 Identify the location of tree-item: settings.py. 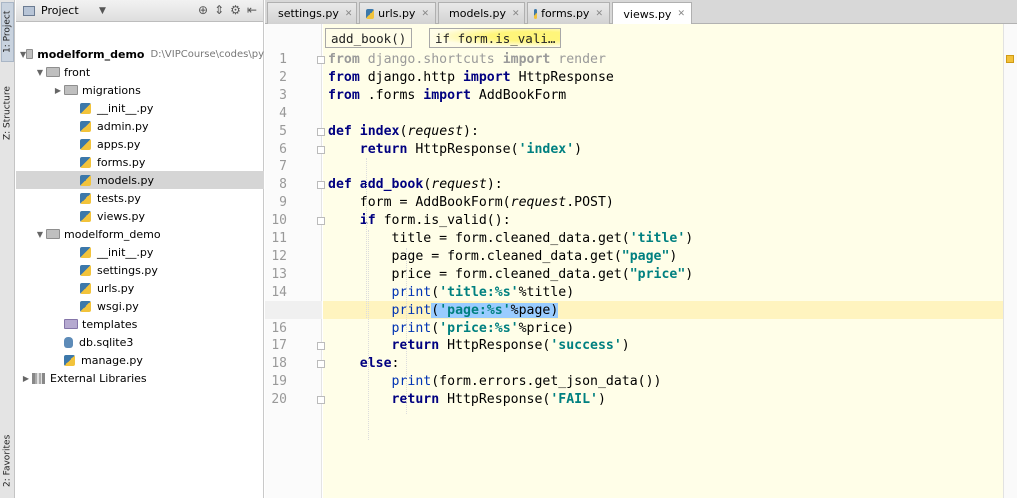
(140, 270).